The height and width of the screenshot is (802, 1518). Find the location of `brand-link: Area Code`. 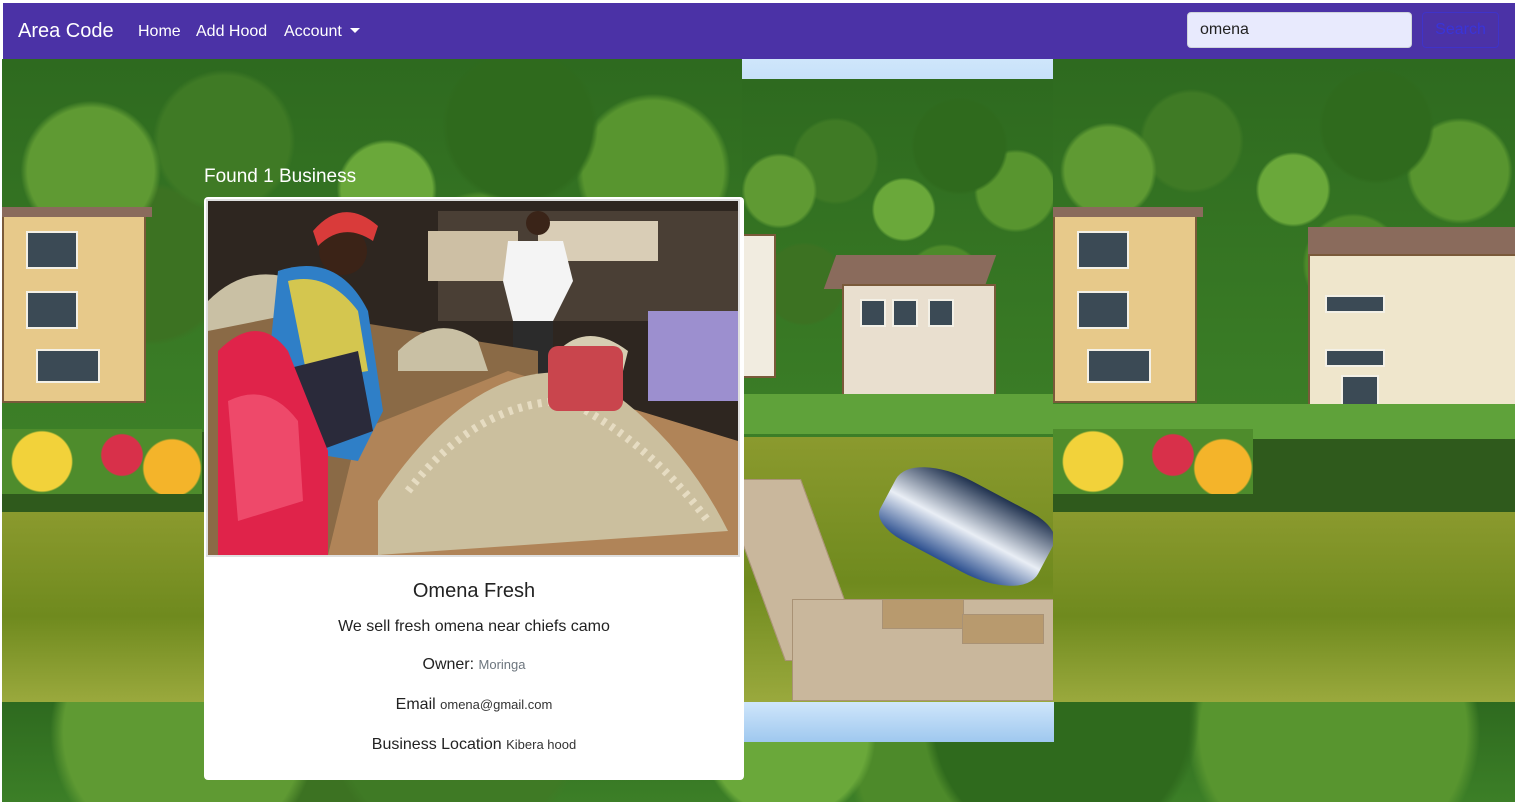

brand-link: Area Code is located at coordinates (66, 31).